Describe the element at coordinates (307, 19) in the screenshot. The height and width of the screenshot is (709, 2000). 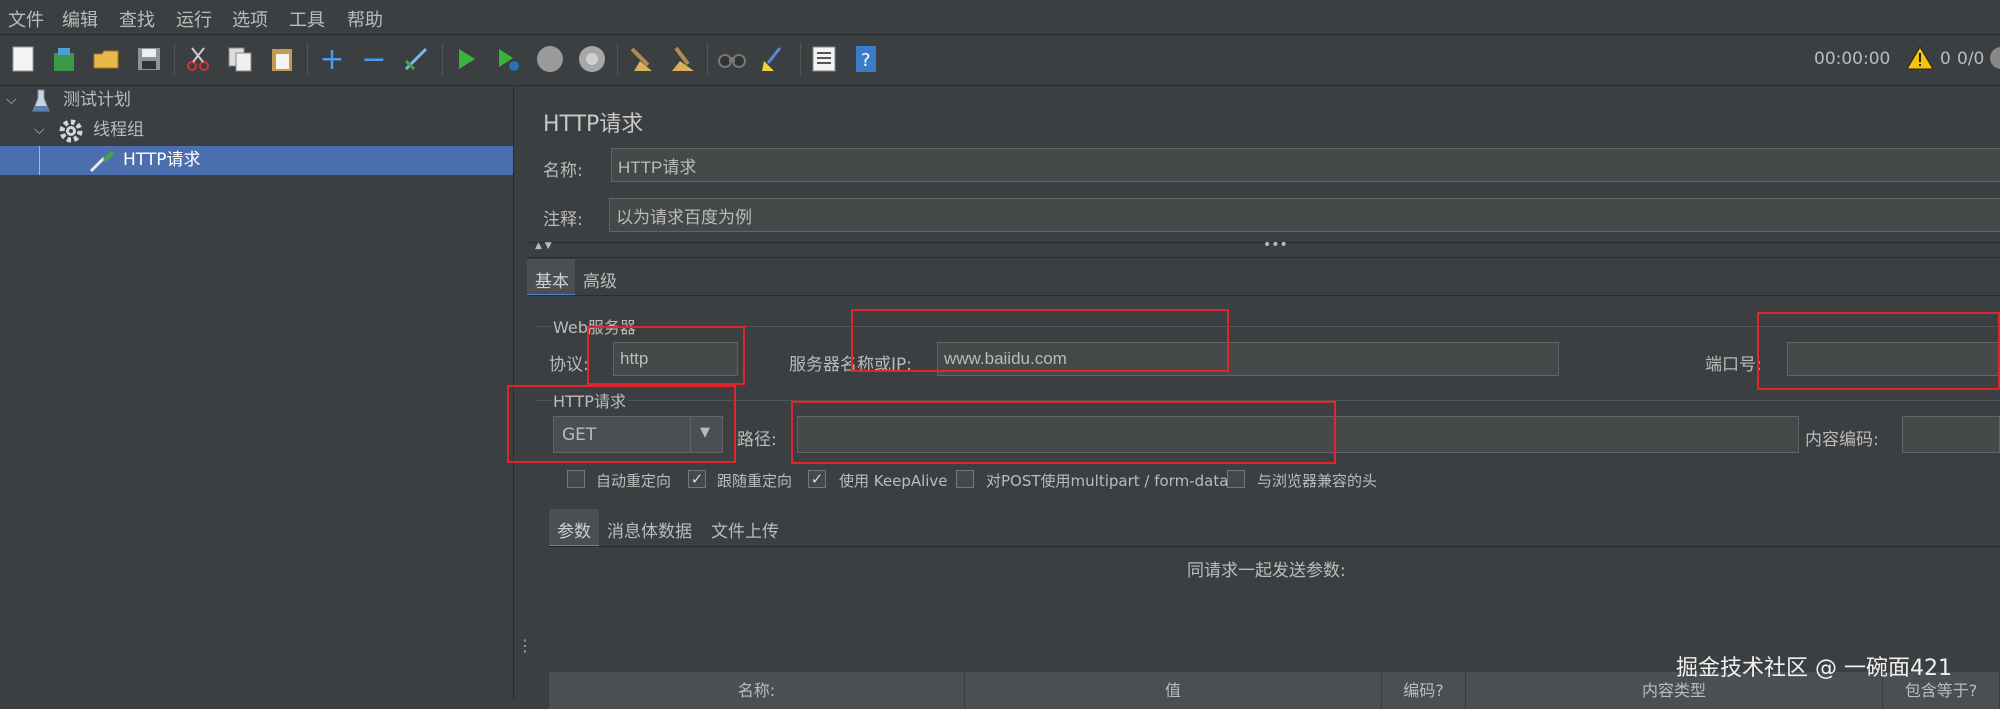
I see `menu-tools: 工具` at that location.